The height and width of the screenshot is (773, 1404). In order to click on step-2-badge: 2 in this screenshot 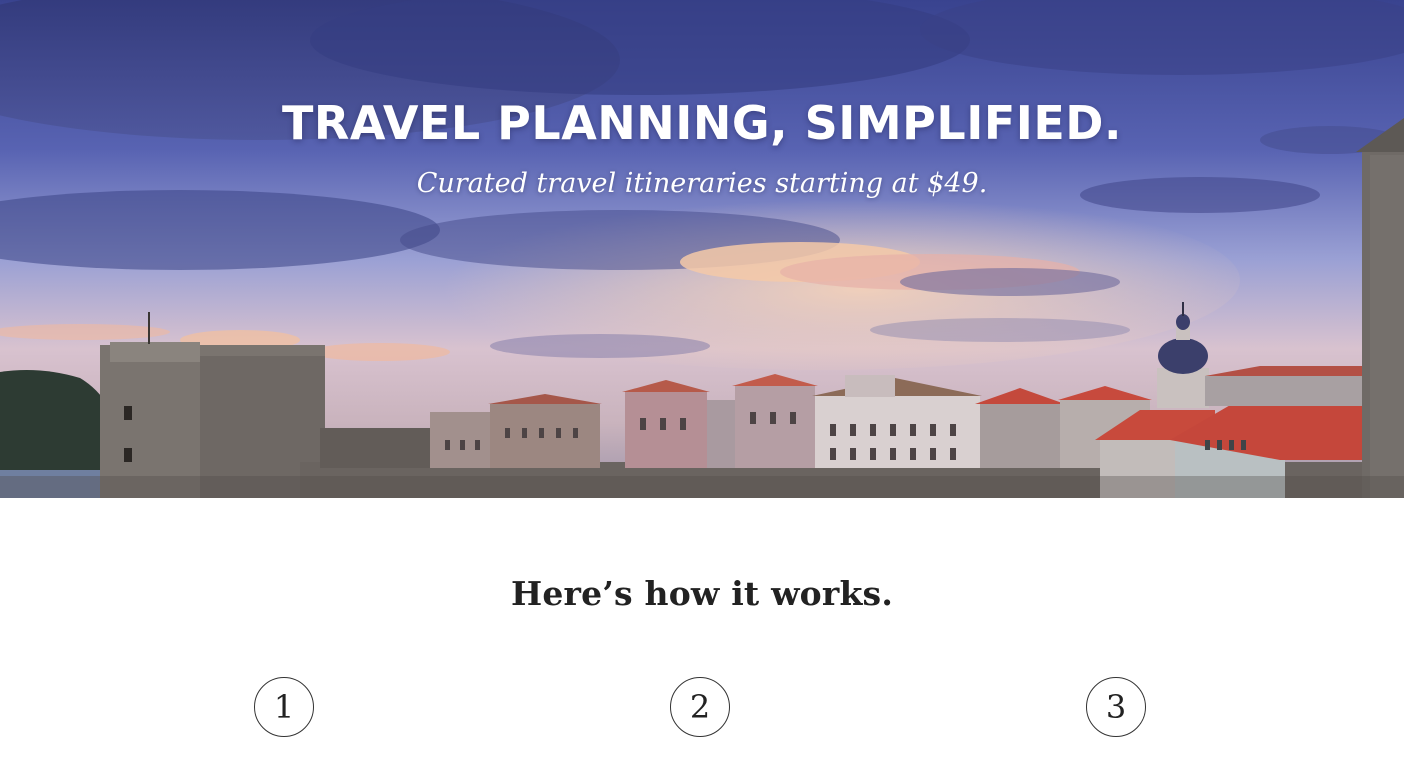, I will do `click(700, 707)`.